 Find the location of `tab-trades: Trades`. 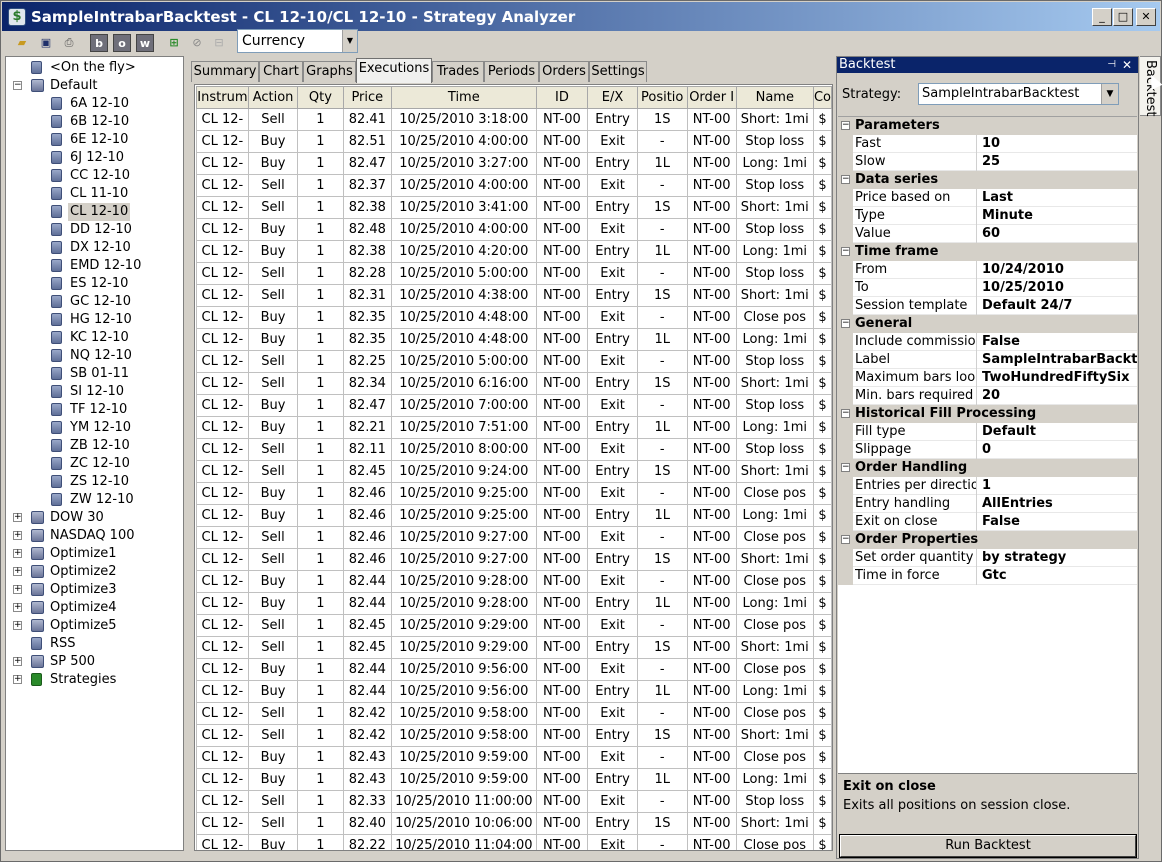

tab-trades: Trades is located at coordinates (458, 71).